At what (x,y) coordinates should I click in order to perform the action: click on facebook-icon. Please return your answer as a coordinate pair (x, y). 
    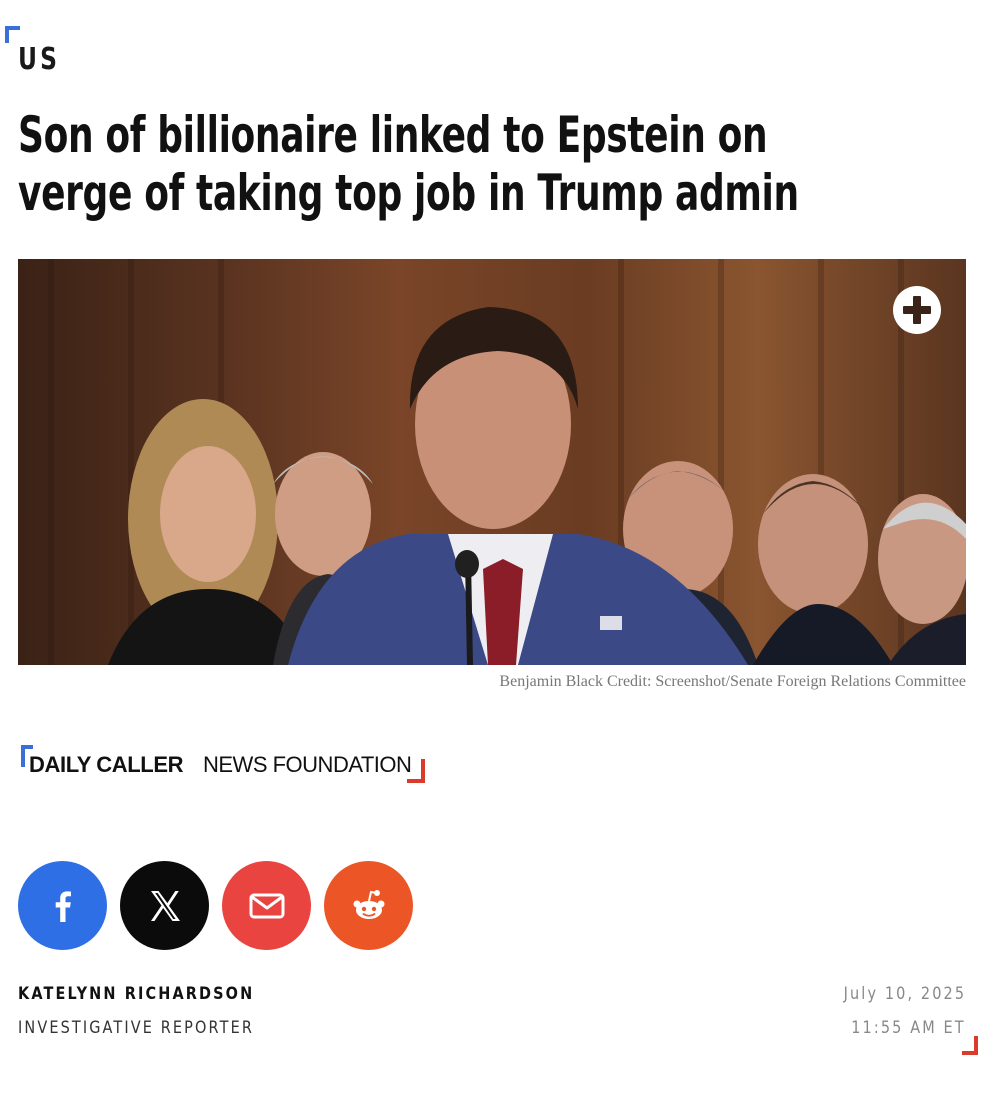
    Looking at the image, I should click on (63, 906).